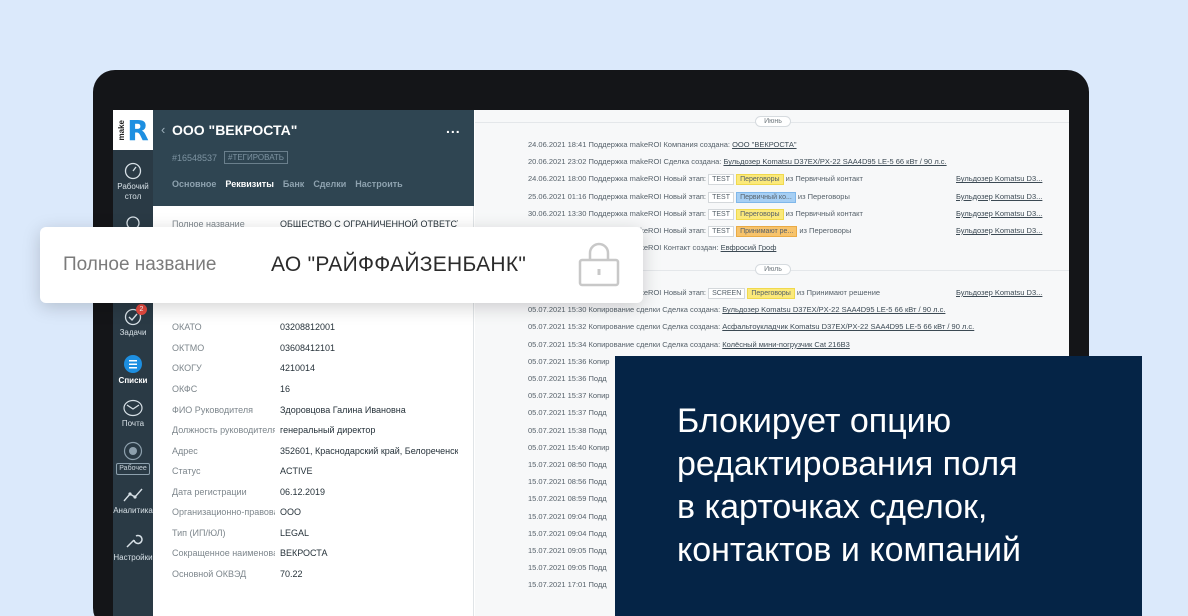 The image size is (1188, 616). Describe the element at coordinates (188, 348) in the screenshot. I see `field-label: ОКТМО` at that location.